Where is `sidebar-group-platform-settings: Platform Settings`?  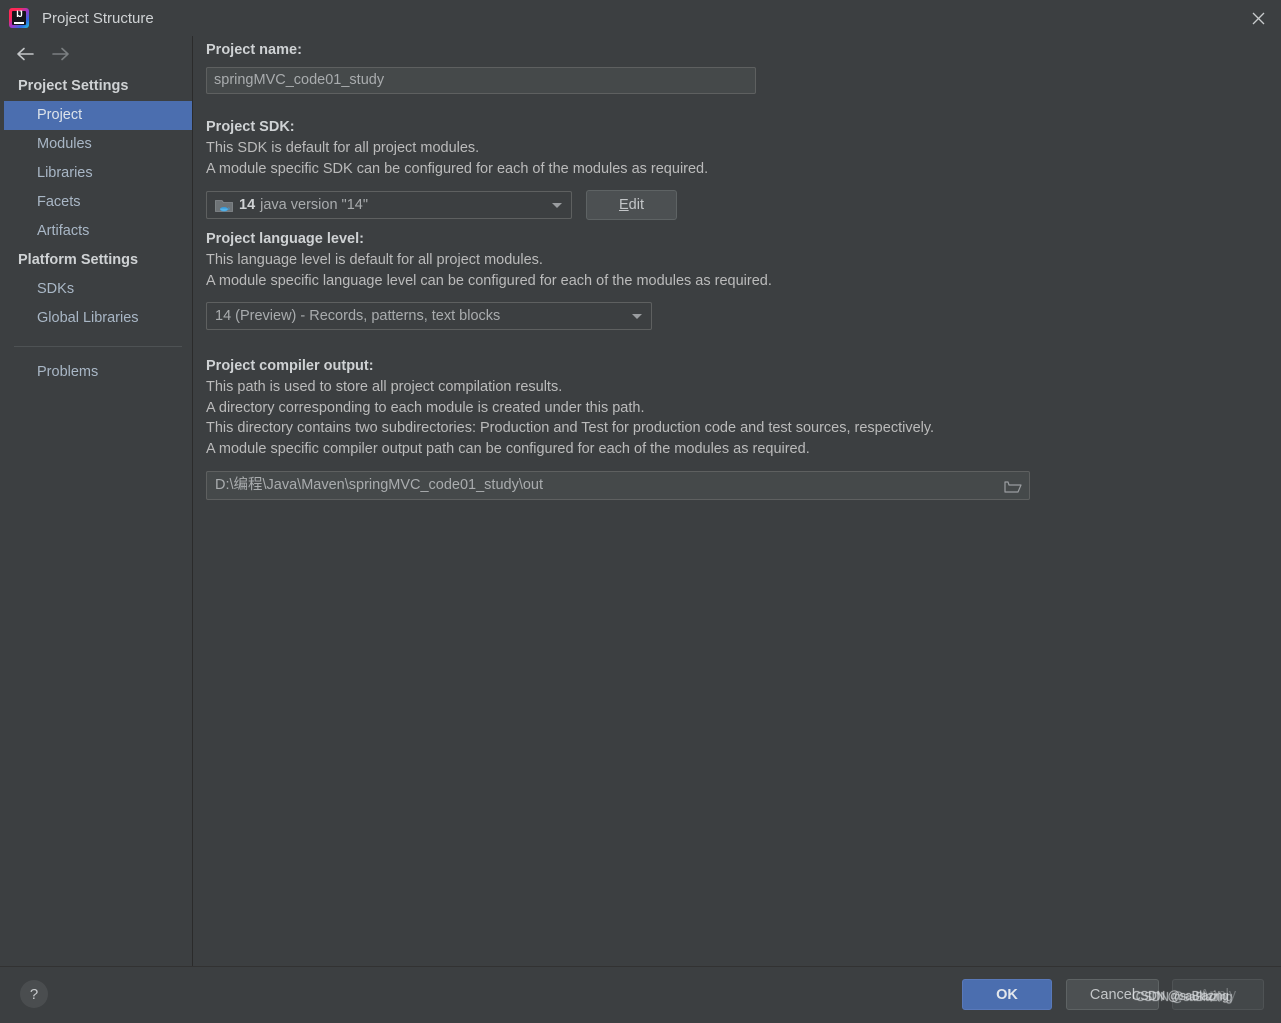
sidebar-group-platform-settings: Platform Settings is located at coordinates (78, 260).